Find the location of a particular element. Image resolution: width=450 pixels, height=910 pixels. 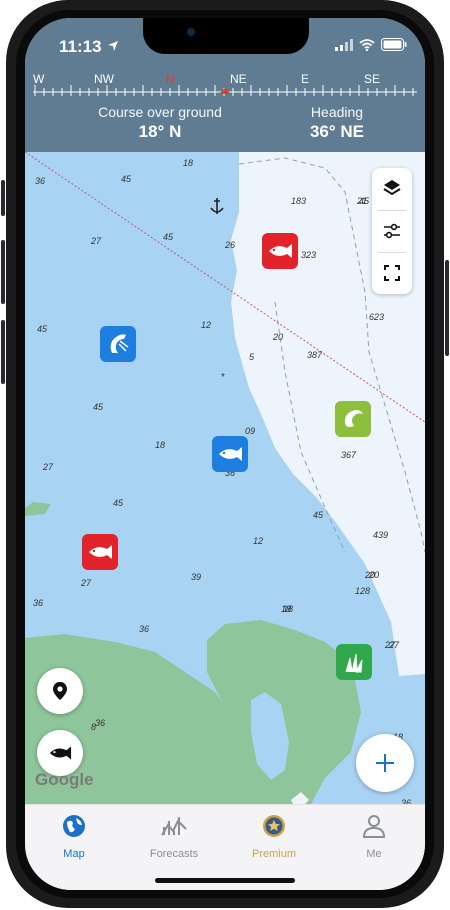

cellular-signal-icon is located at coordinates (344, 44).